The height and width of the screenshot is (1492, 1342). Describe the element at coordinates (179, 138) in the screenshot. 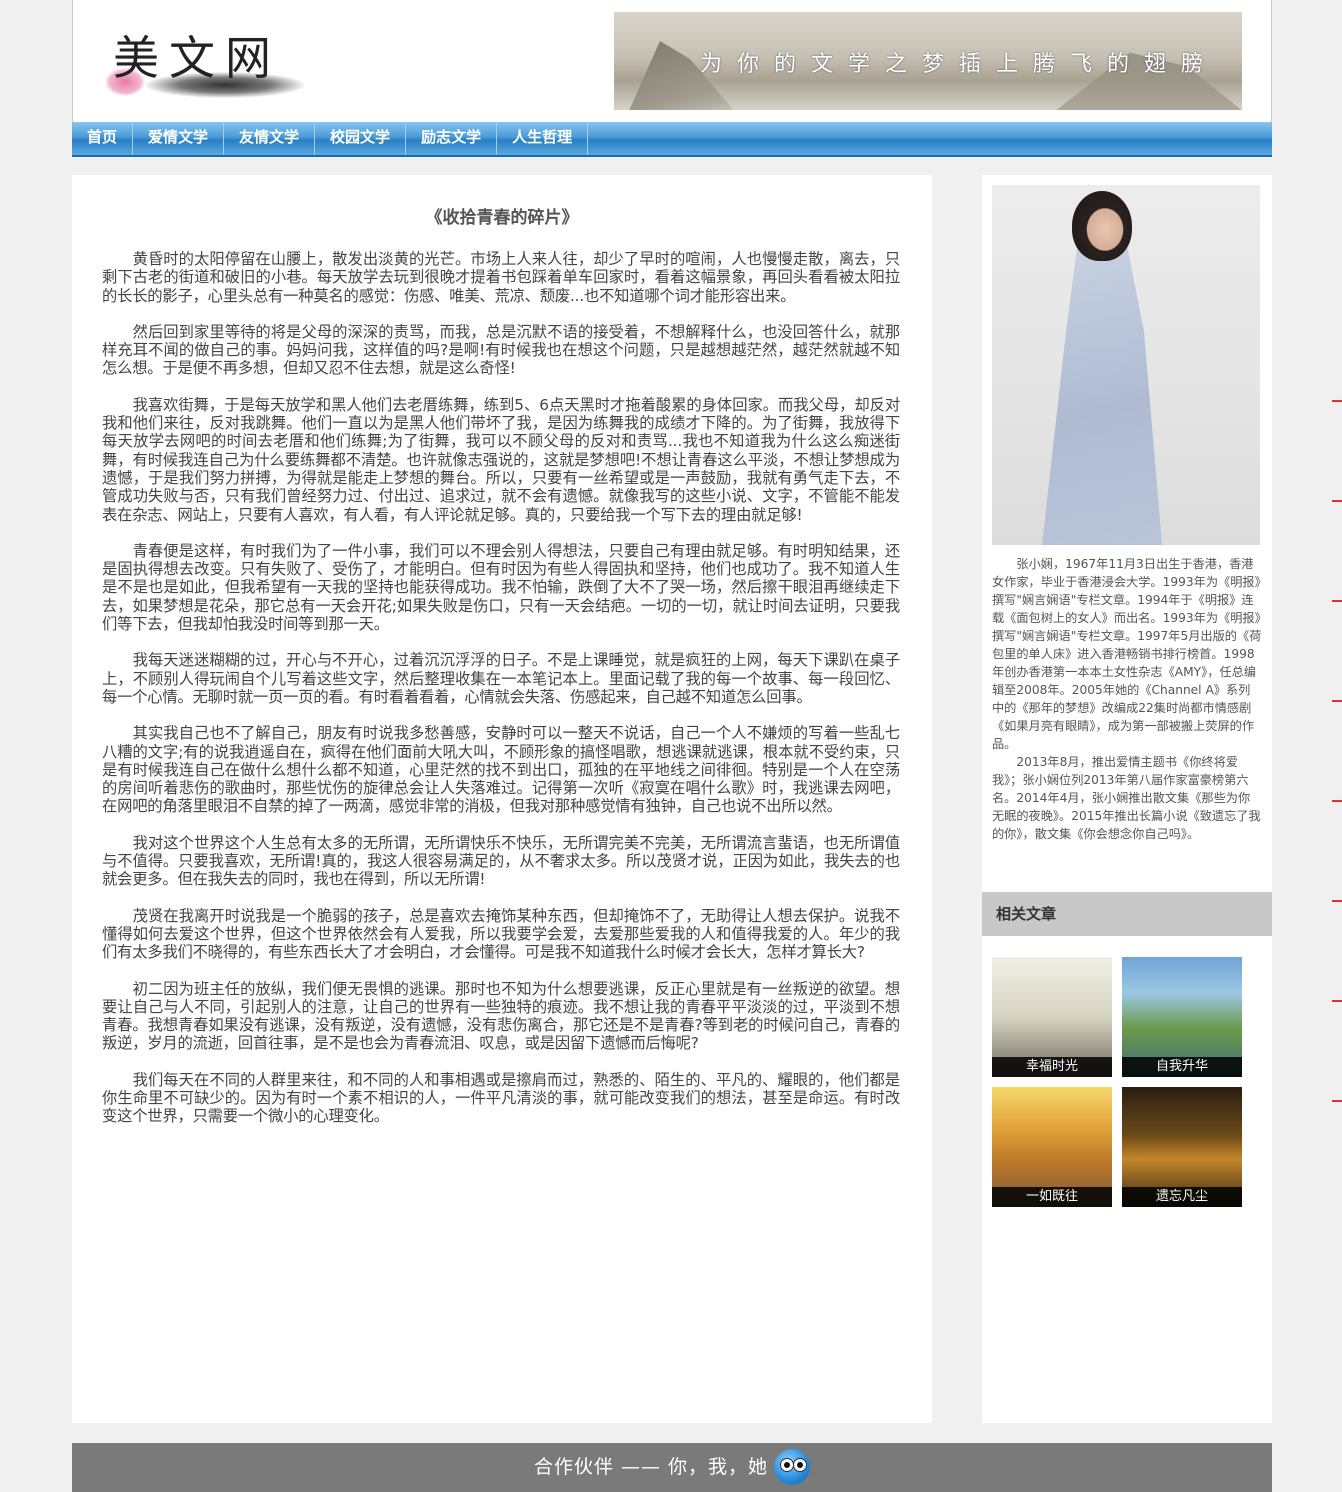

I see `nav-item-love: 爱情文学` at that location.